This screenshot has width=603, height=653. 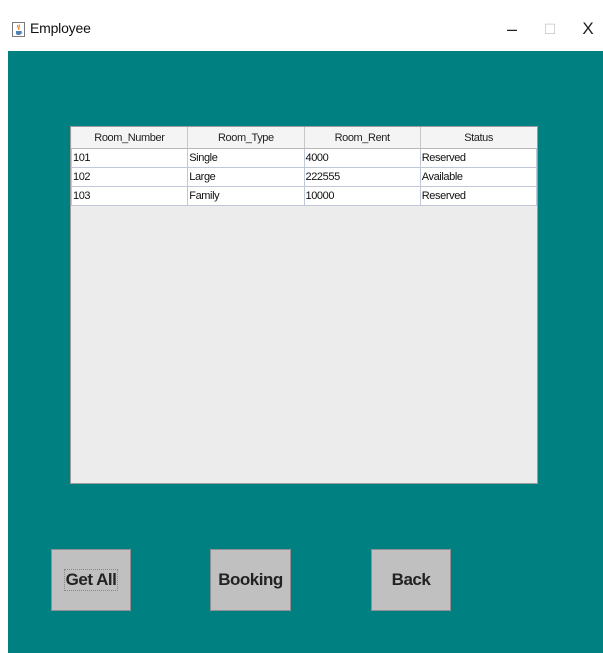 What do you see at coordinates (60, 28) in the screenshot?
I see `window-title: Employee` at bounding box center [60, 28].